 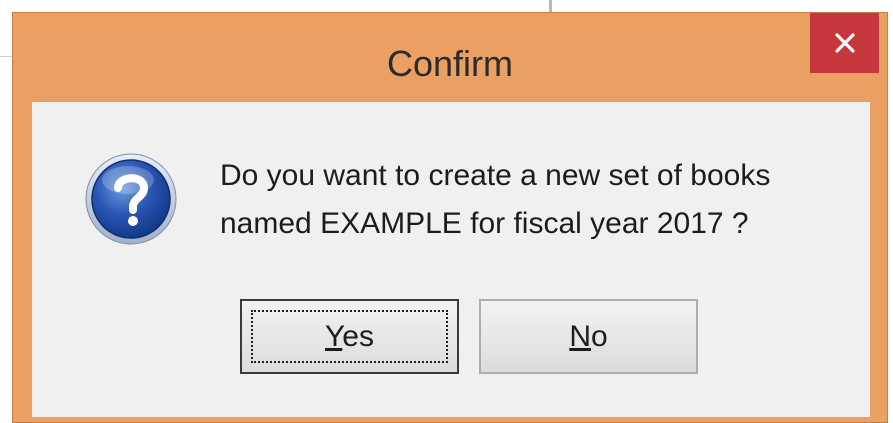 What do you see at coordinates (6, 56) in the screenshot?
I see `background-line` at bounding box center [6, 56].